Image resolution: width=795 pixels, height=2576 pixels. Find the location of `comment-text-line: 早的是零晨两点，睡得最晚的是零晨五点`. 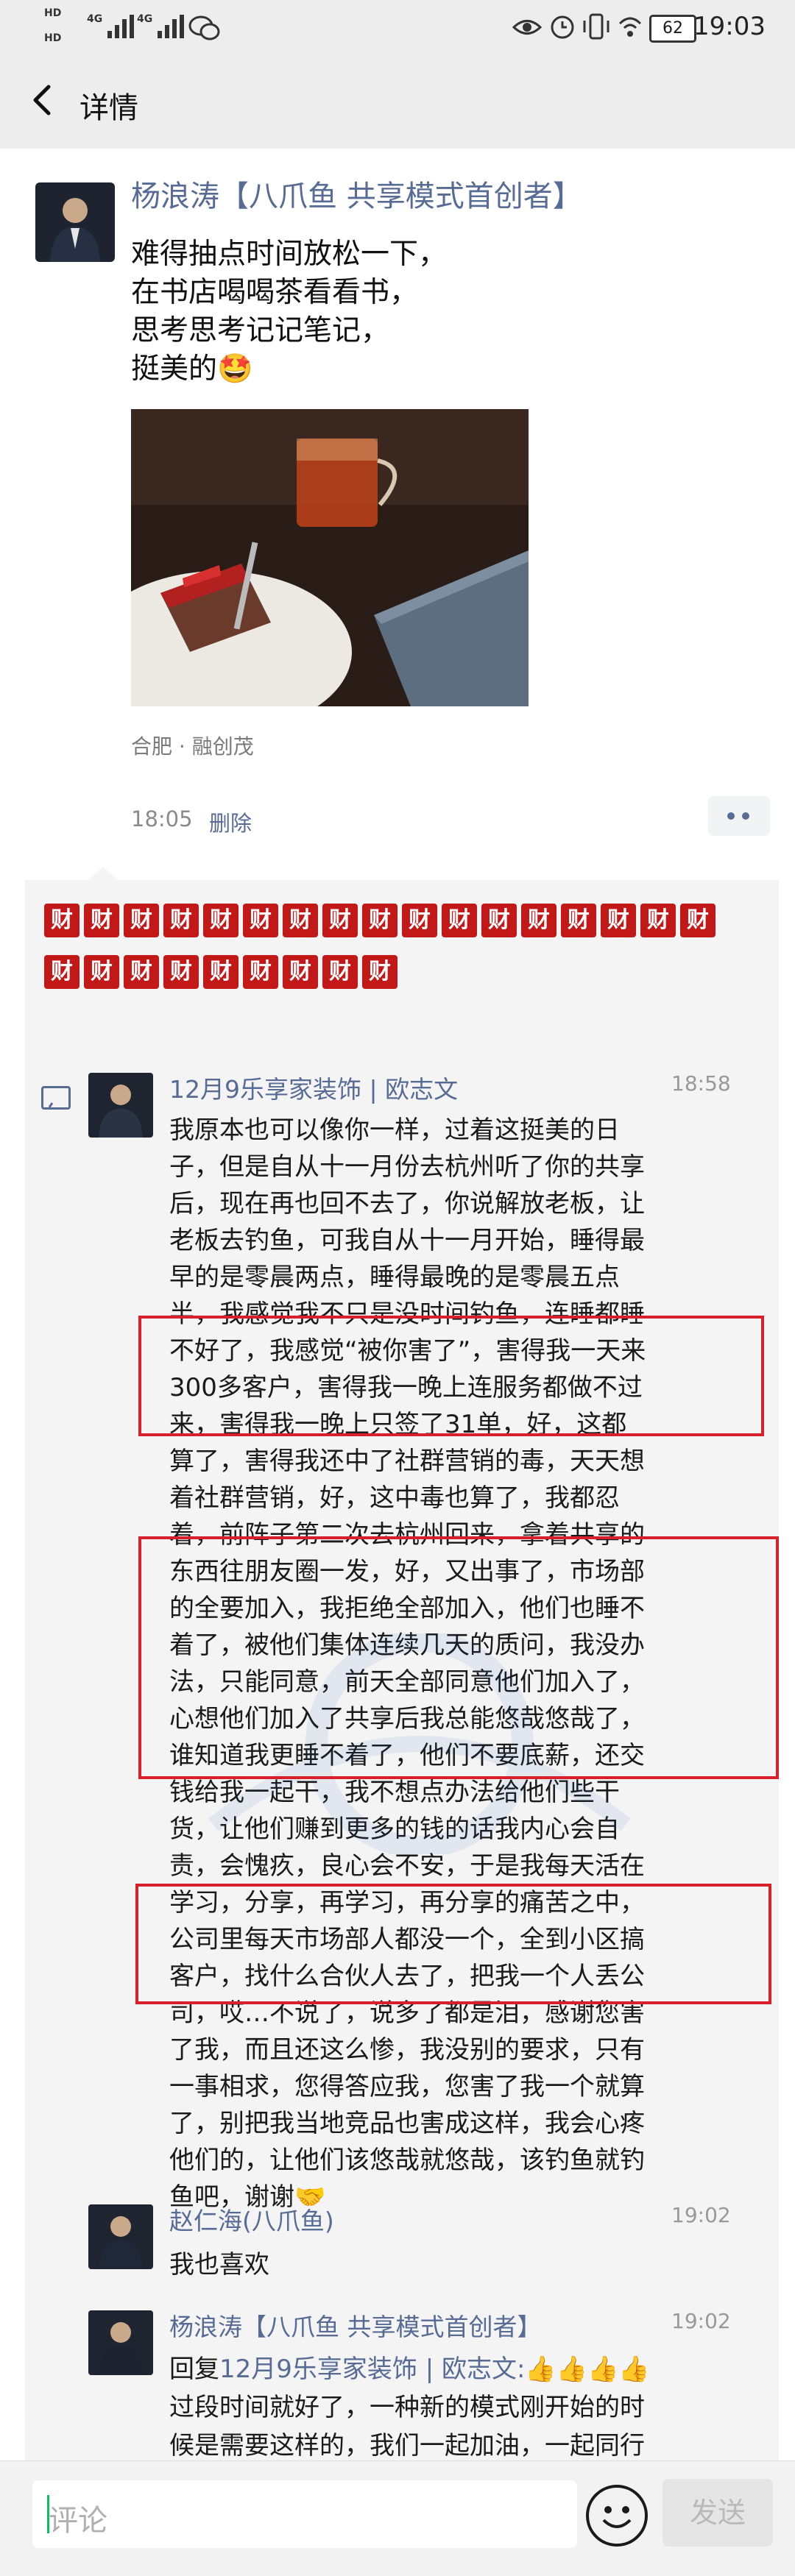

comment-text-line: 早的是零晨两点，睡得最晚的是零晨五点 is located at coordinates (394, 1277).